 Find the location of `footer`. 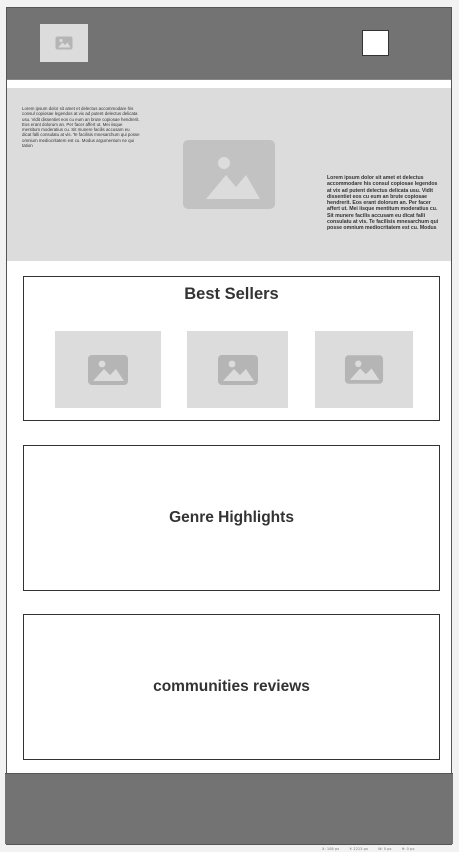

footer is located at coordinates (229, 808).